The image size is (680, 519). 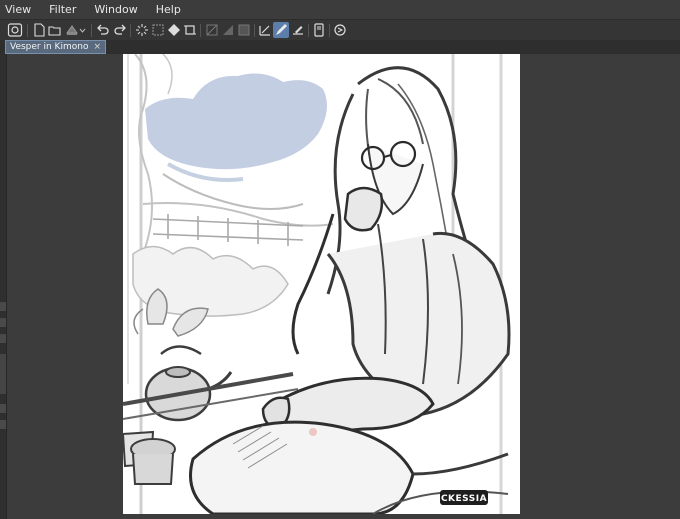 I want to click on menu-bar: View Filter Window Help, so click(x=340, y=9).